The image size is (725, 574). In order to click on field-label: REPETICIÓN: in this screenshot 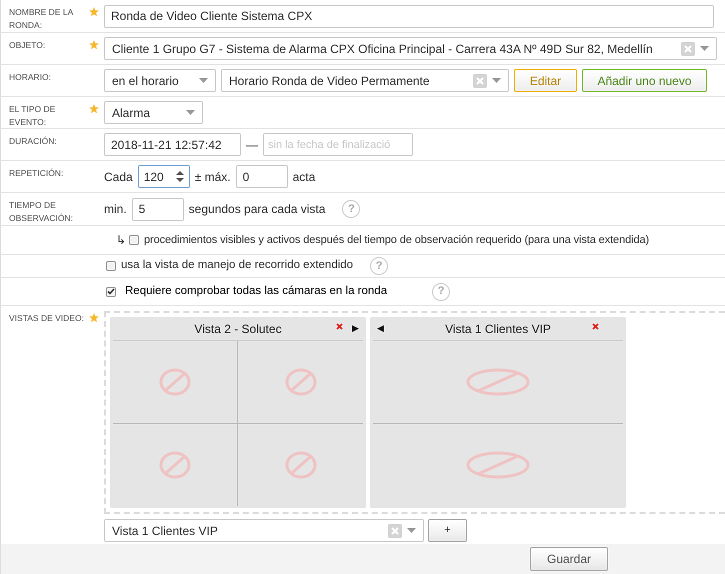, I will do `click(36, 173)`.